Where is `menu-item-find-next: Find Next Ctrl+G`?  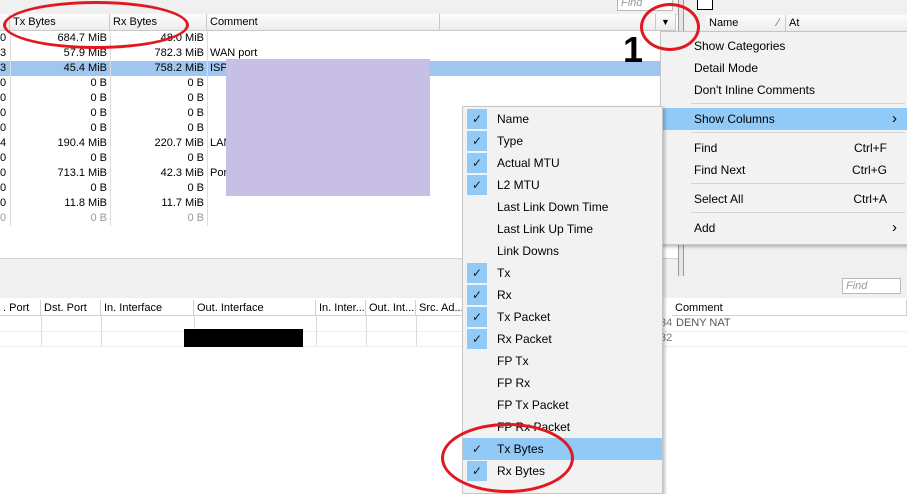
menu-item-find-next: Find Next Ctrl+G is located at coordinates (784, 170).